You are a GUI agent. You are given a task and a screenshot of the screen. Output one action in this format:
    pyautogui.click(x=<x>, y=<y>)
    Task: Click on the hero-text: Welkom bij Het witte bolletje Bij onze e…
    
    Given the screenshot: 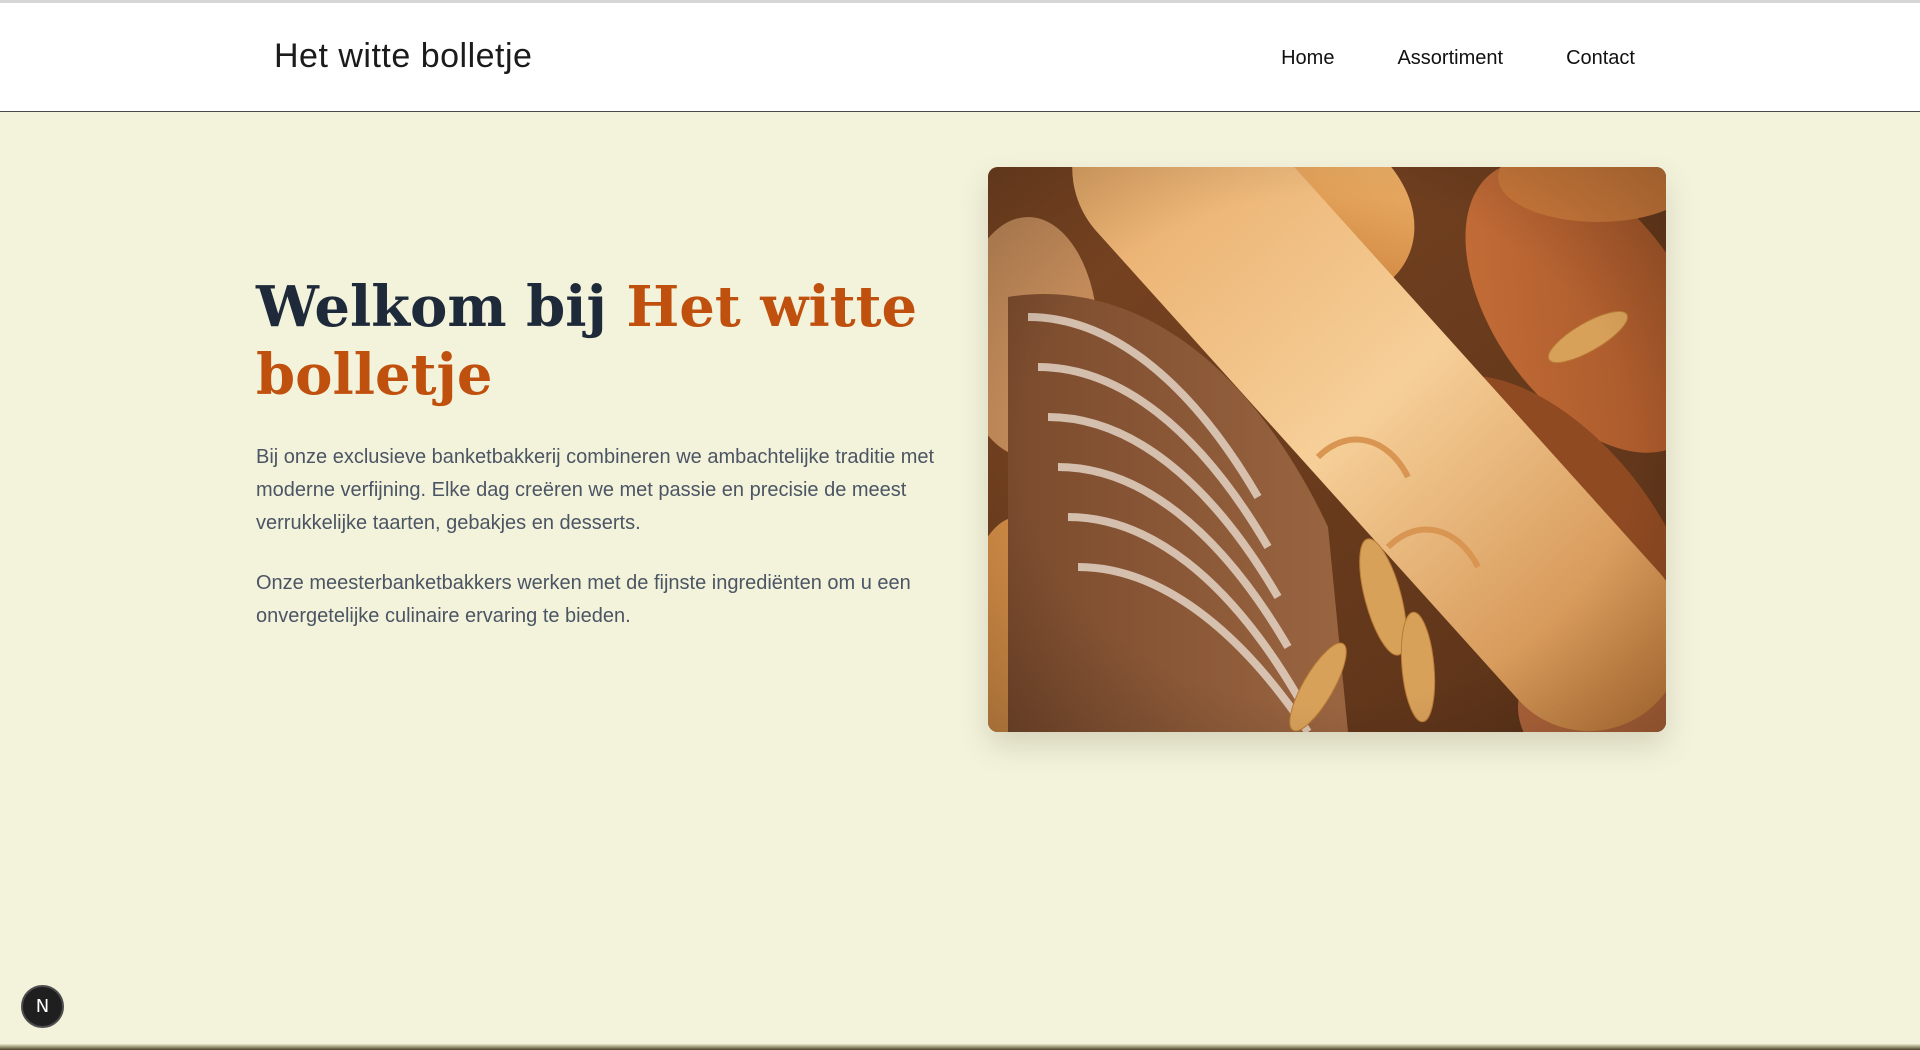 What is the action you would take?
    pyautogui.click(x=601, y=453)
    